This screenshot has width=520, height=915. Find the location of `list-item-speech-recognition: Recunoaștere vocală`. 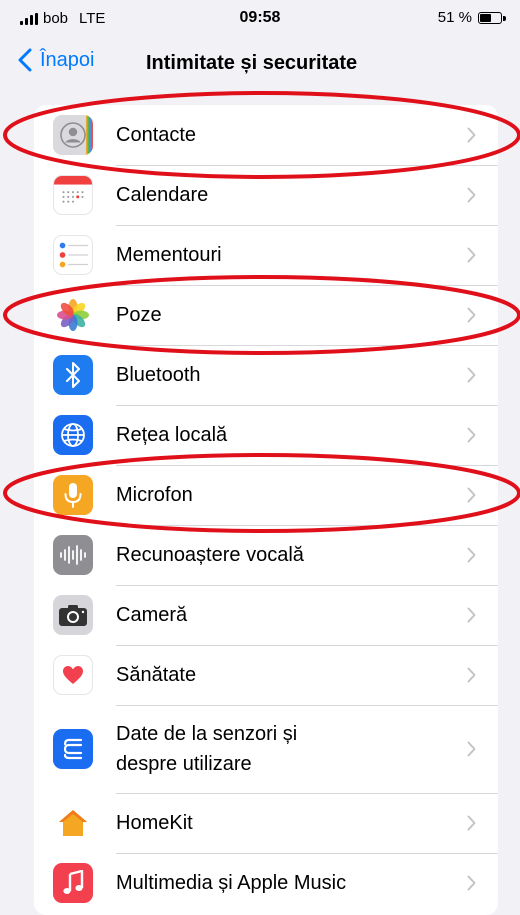

list-item-speech-recognition: Recunoaștere vocală is located at coordinates (266, 555).